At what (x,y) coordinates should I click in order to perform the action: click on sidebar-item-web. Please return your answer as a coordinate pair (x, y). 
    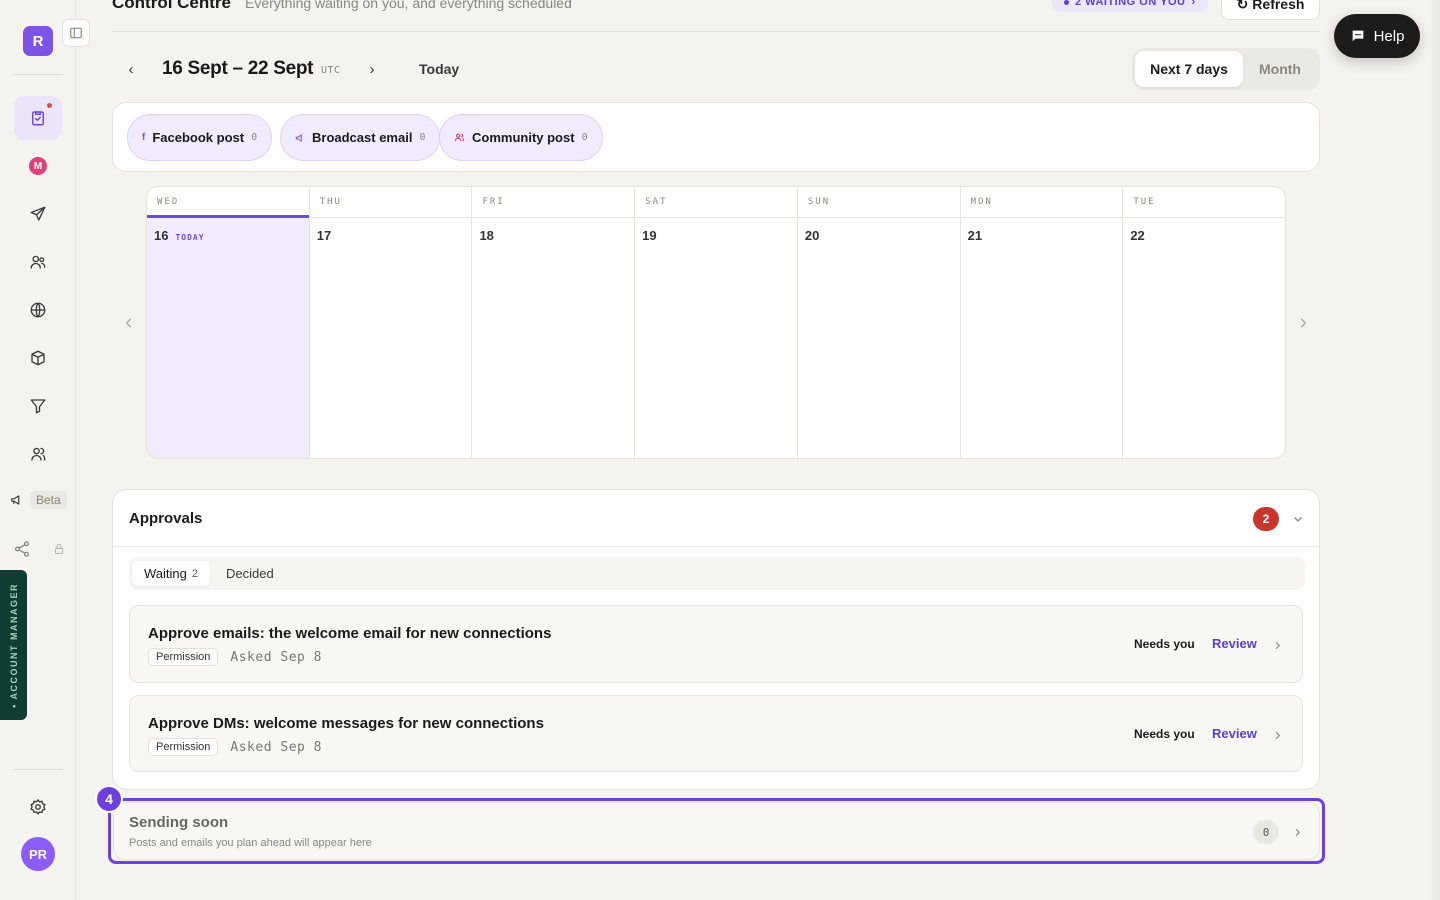
    Looking at the image, I should click on (38, 310).